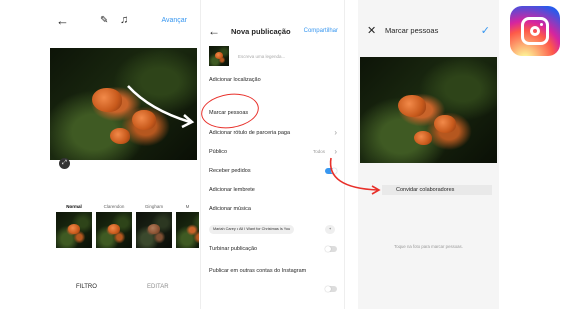 This screenshot has width=573, height=309. What do you see at coordinates (159, 104) in the screenshot?
I see `white-arrow` at bounding box center [159, 104].